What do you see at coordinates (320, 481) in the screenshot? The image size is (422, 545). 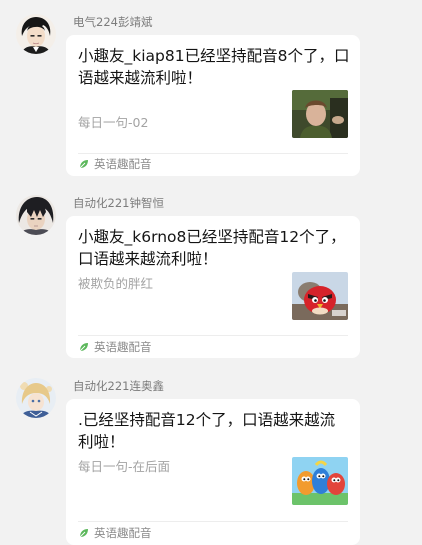 I see `cartoon-characters-thumbnail` at bounding box center [320, 481].